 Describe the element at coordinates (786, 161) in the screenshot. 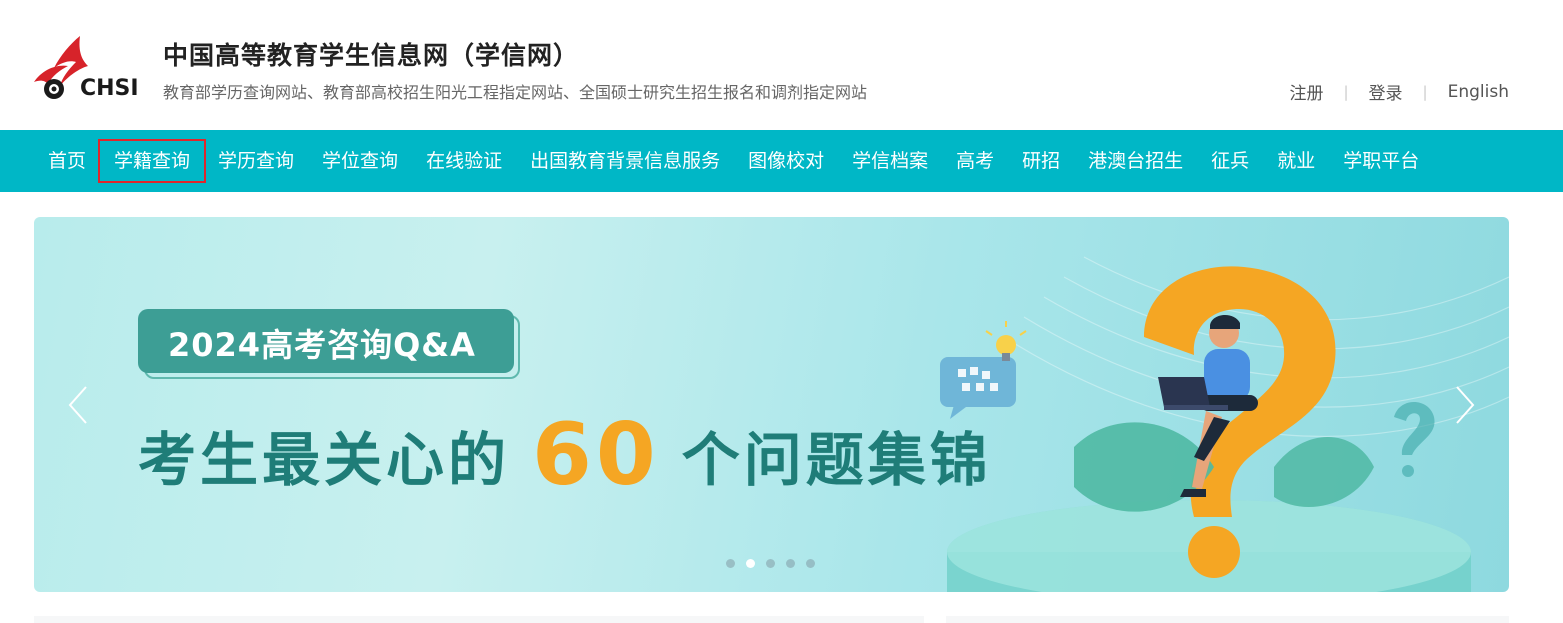

I see `nav-item-image-check: 图像校对` at that location.